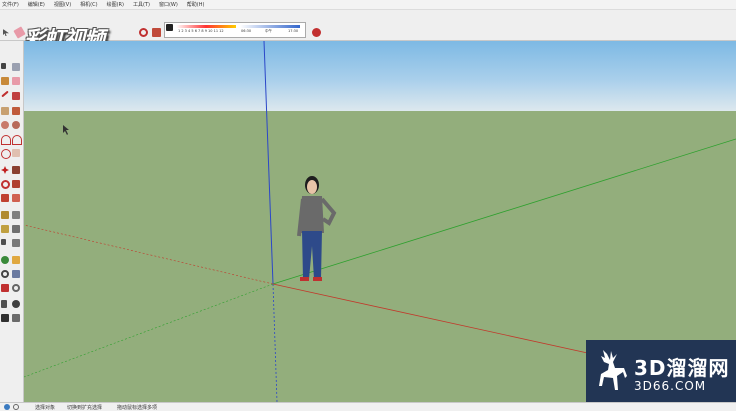  Describe the element at coordinates (16, 260) in the screenshot. I see `pan-tool-icon` at that location.